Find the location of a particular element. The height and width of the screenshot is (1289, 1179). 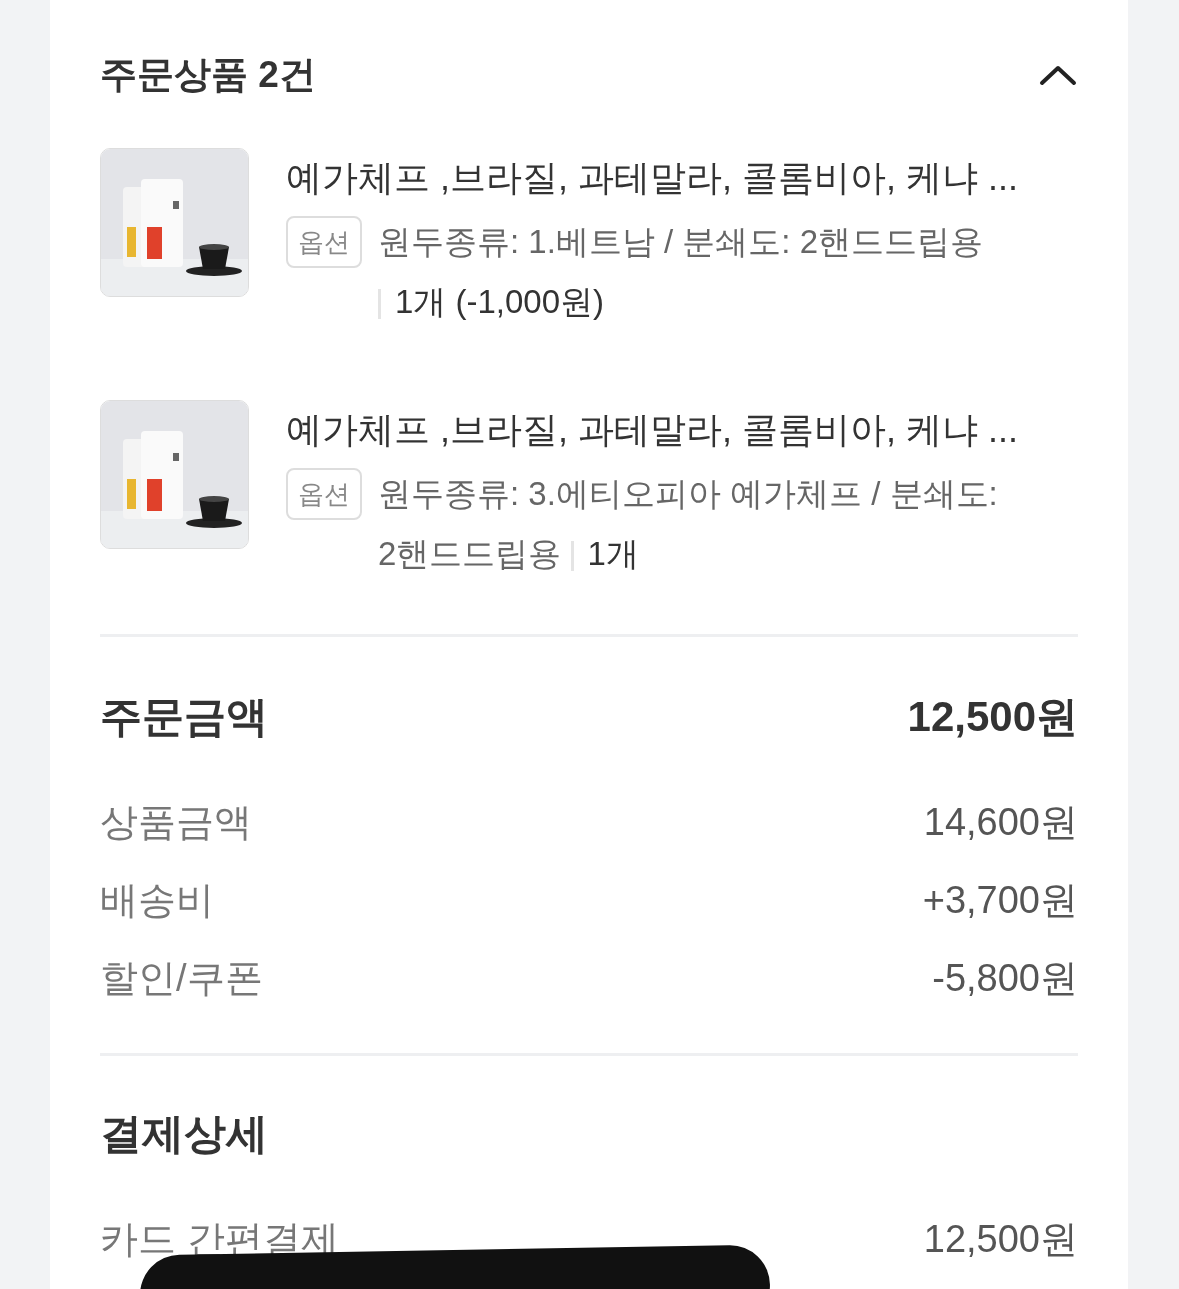

row-value: 12,500원 is located at coordinates (1000, 1239).